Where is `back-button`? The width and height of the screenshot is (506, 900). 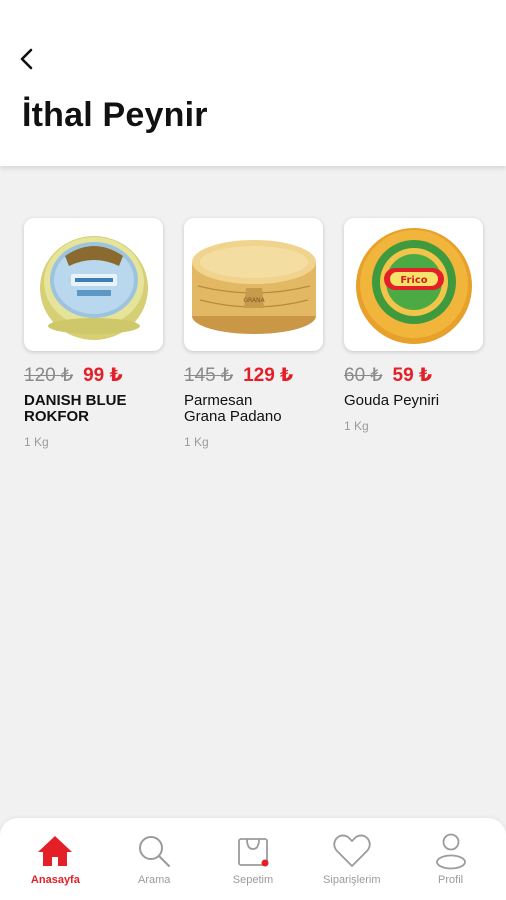
back-button is located at coordinates (27, 59).